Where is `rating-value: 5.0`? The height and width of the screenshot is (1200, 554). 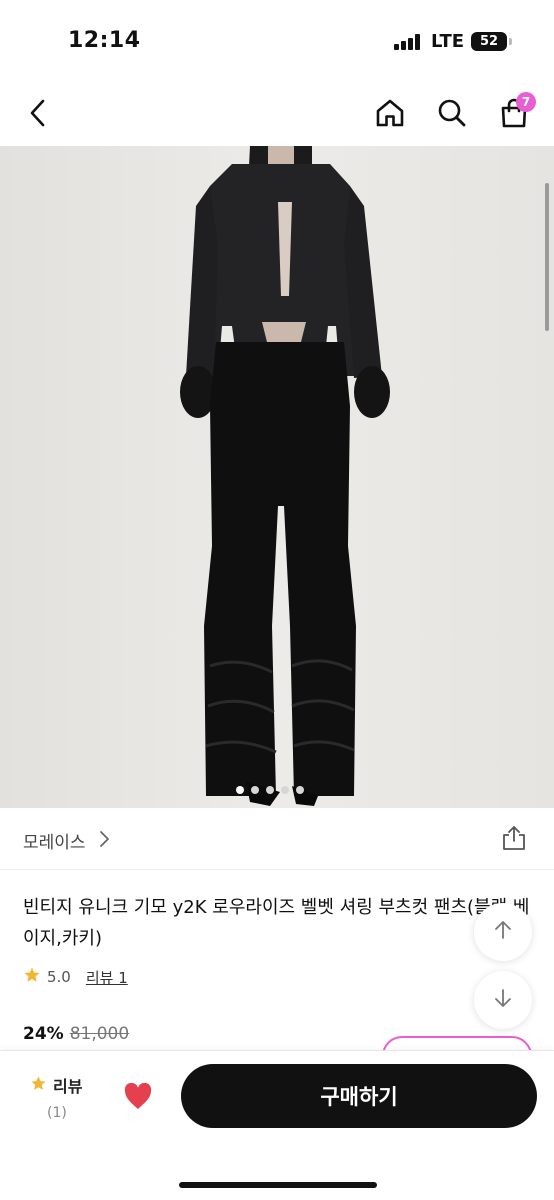 rating-value: 5.0 is located at coordinates (59, 977).